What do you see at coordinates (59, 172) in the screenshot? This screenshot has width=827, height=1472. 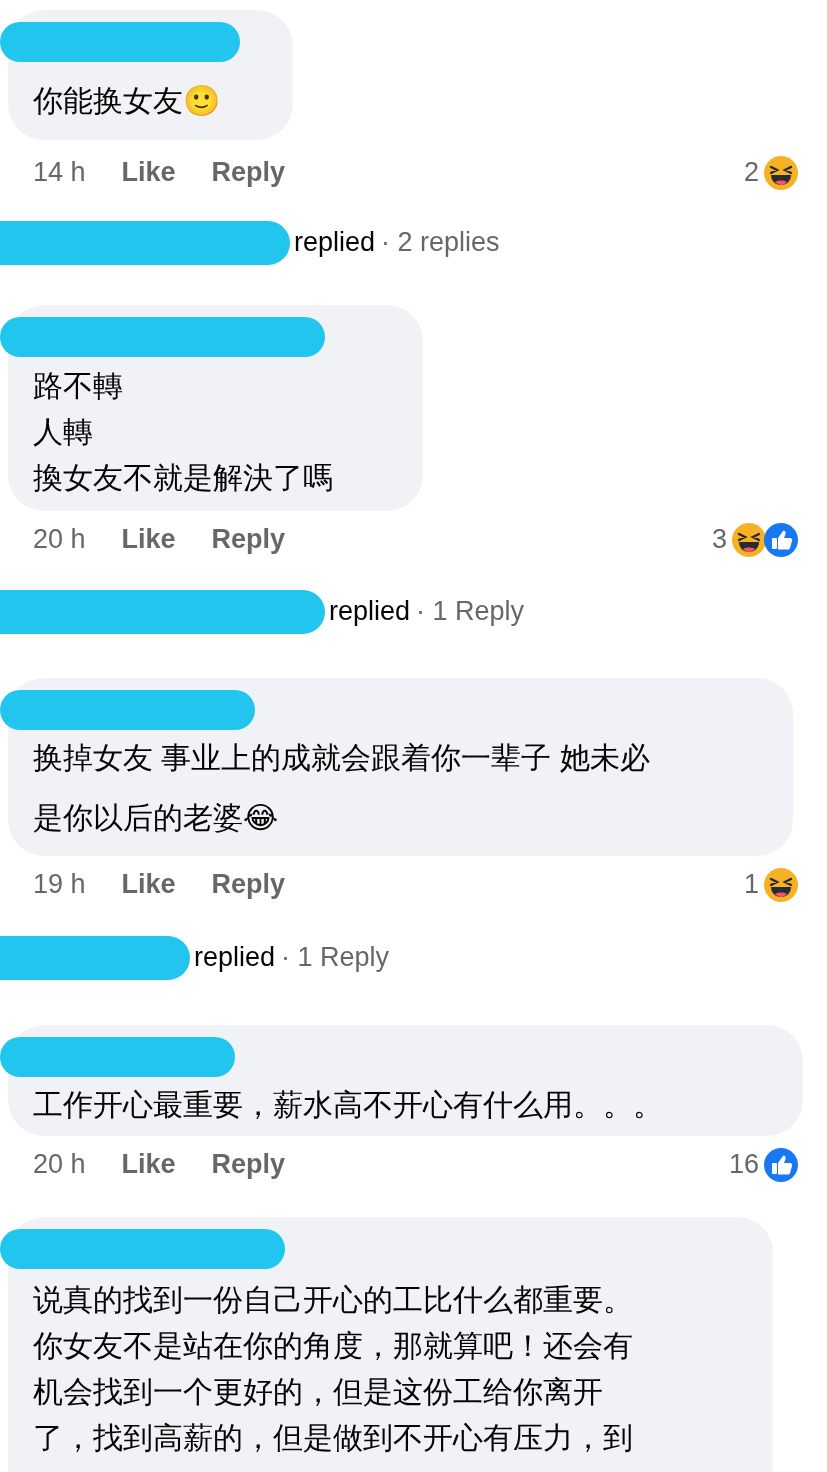 I see `comment-time: 14 h` at bounding box center [59, 172].